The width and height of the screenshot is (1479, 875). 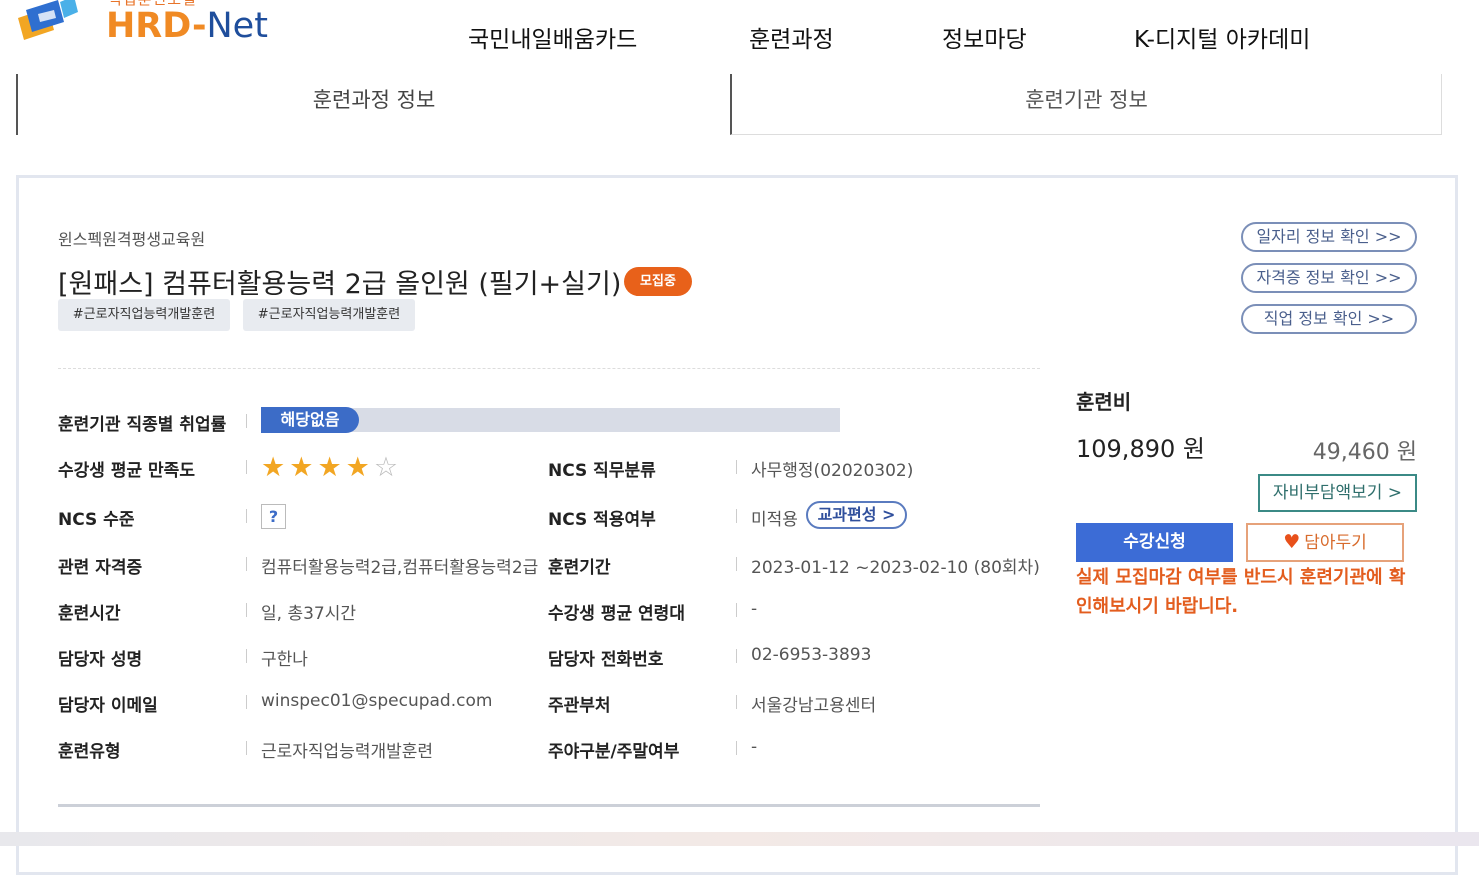 I want to click on site-logo: 직업훈련포털 HRD-Net, so click(x=144, y=27).